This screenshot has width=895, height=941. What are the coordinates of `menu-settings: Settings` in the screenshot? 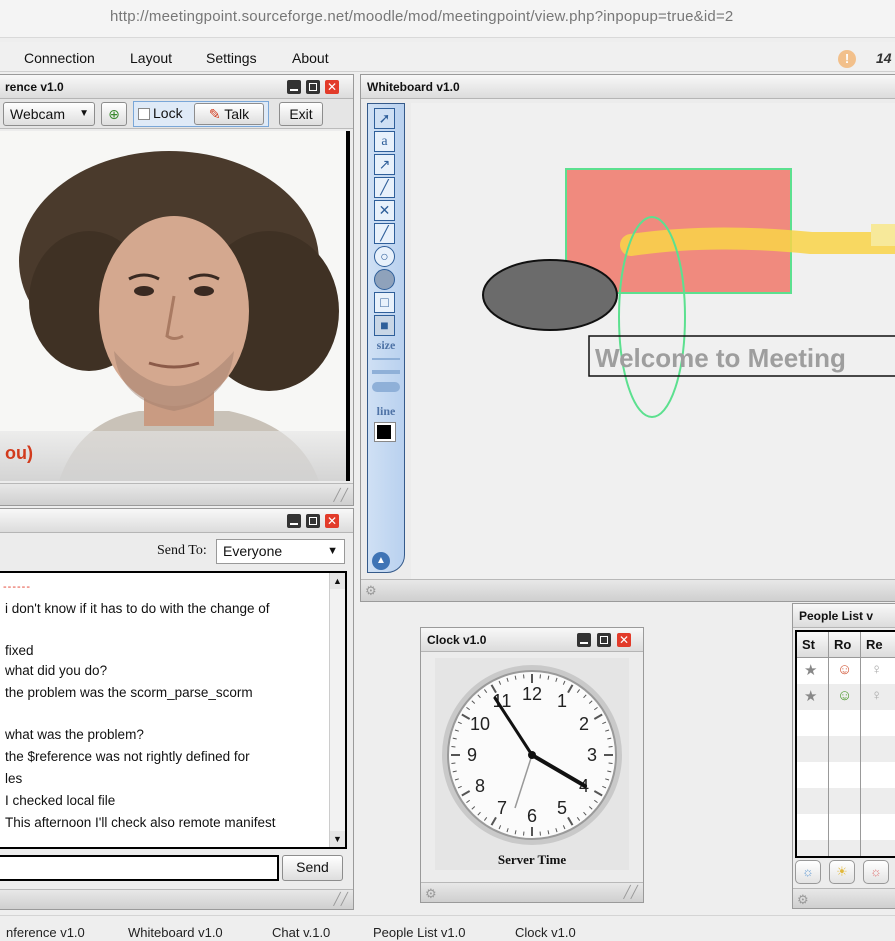 It's located at (231, 58).